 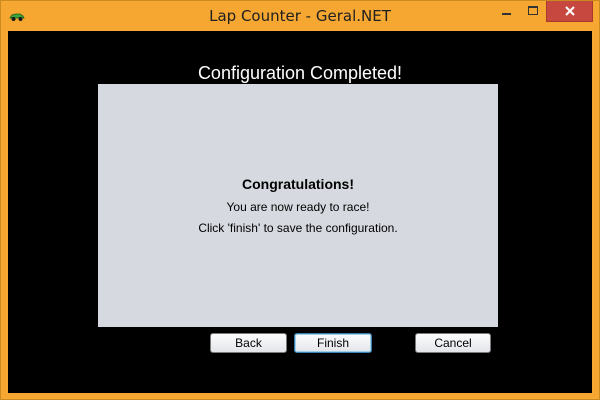 I want to click on title-bar: Lap Counter - Geral.NET, so click(x=300, y=16).